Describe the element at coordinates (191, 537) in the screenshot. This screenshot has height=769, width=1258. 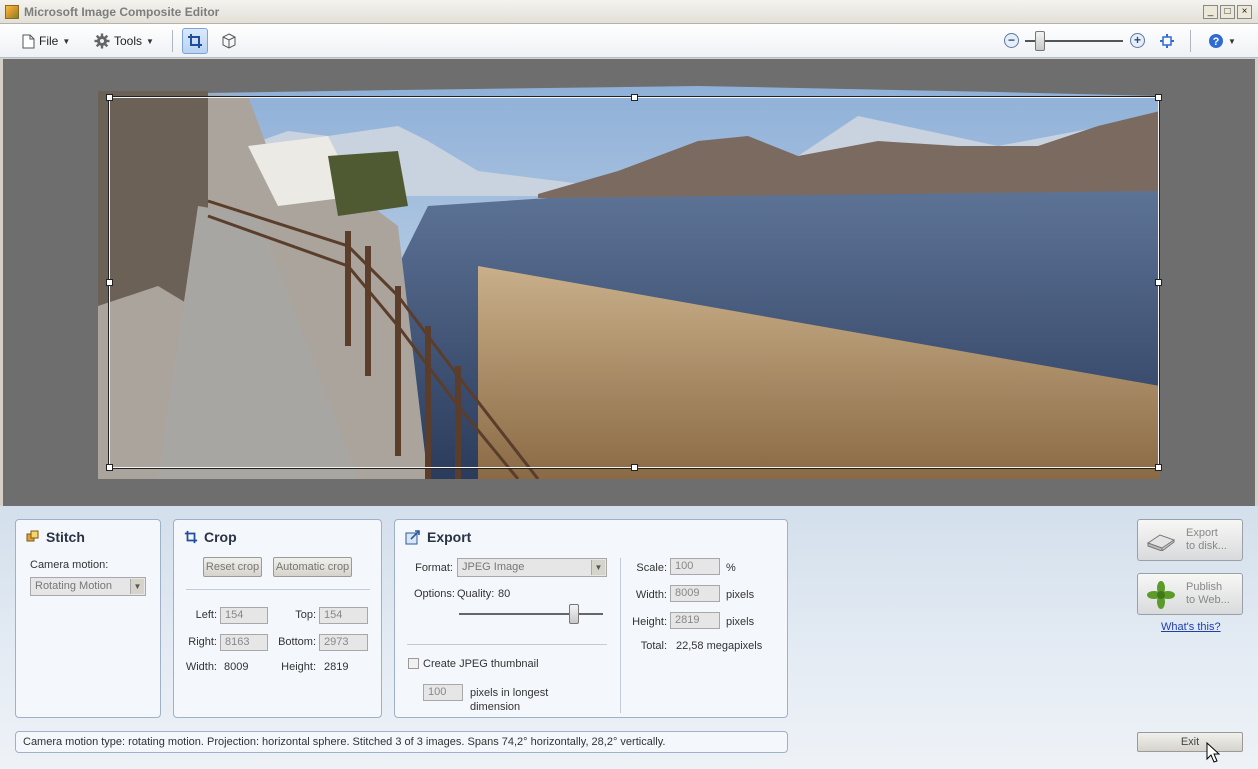
I see `crop-icon` at that location.